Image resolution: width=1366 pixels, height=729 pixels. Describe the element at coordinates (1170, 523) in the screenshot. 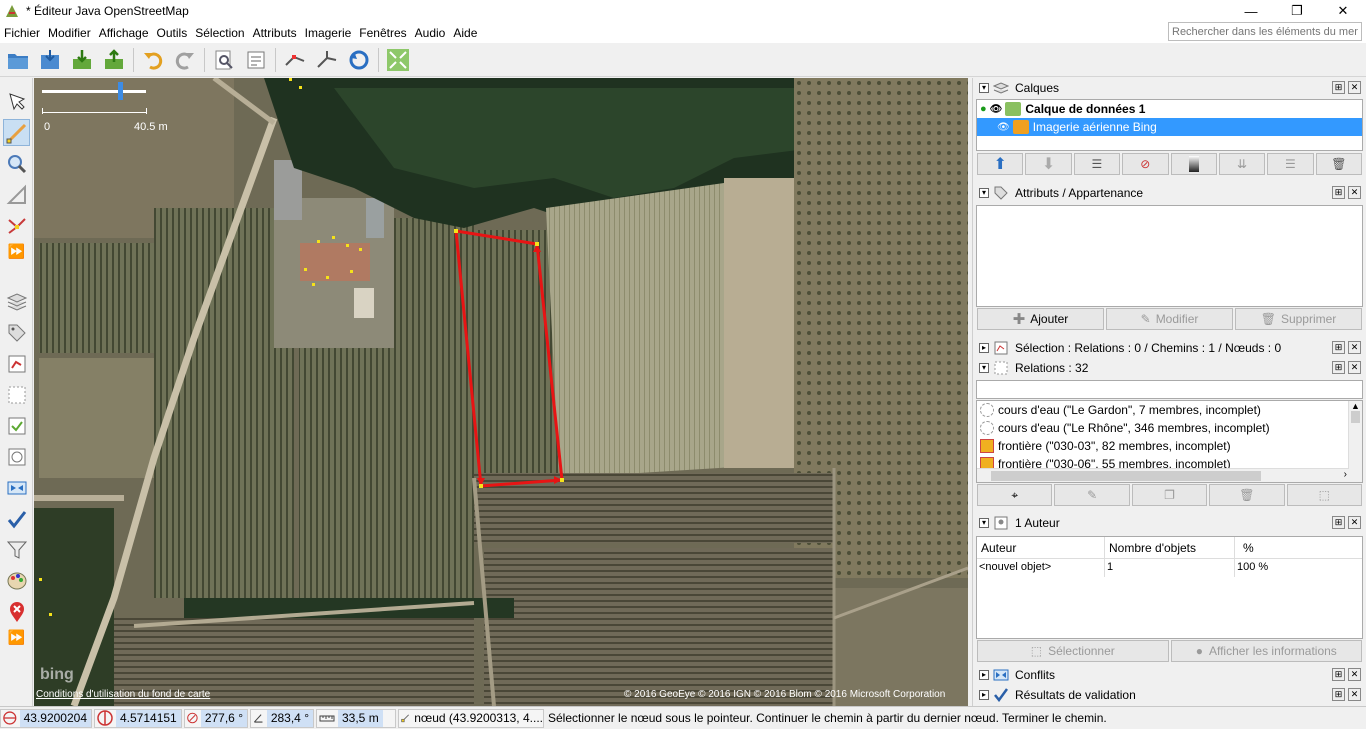

I see `authors-panel-header: ▾ 1 Auteur ⊞ ✕` at that location.